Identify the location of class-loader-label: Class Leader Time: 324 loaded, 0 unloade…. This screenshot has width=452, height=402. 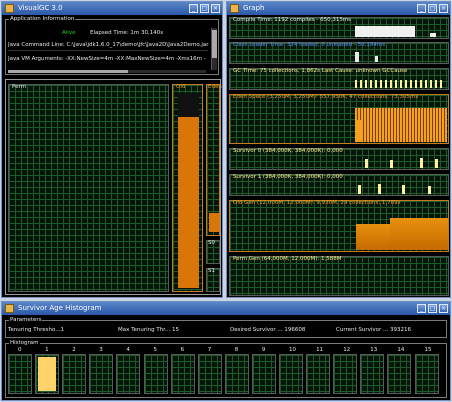
(309, 45).